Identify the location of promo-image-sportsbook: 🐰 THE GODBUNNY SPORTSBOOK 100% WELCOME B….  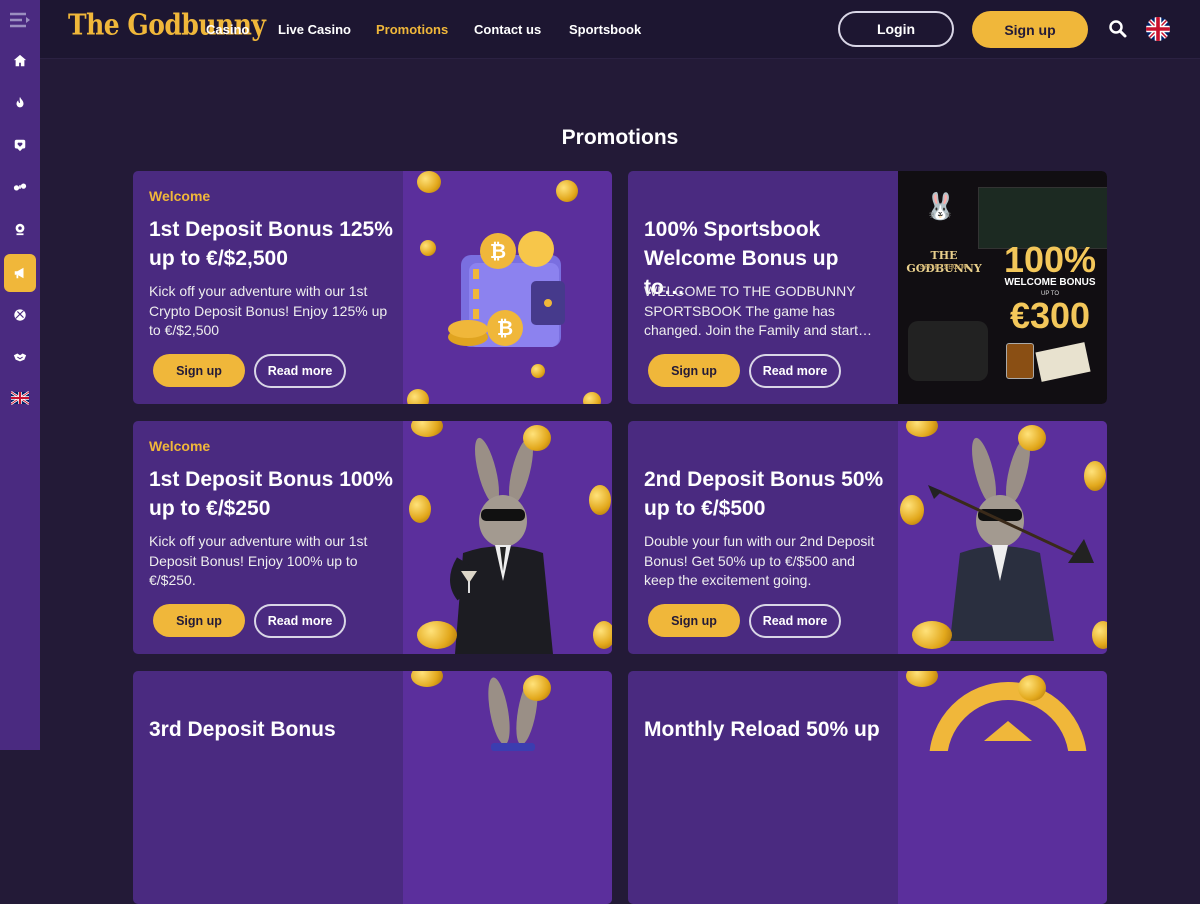
(1002, 287).